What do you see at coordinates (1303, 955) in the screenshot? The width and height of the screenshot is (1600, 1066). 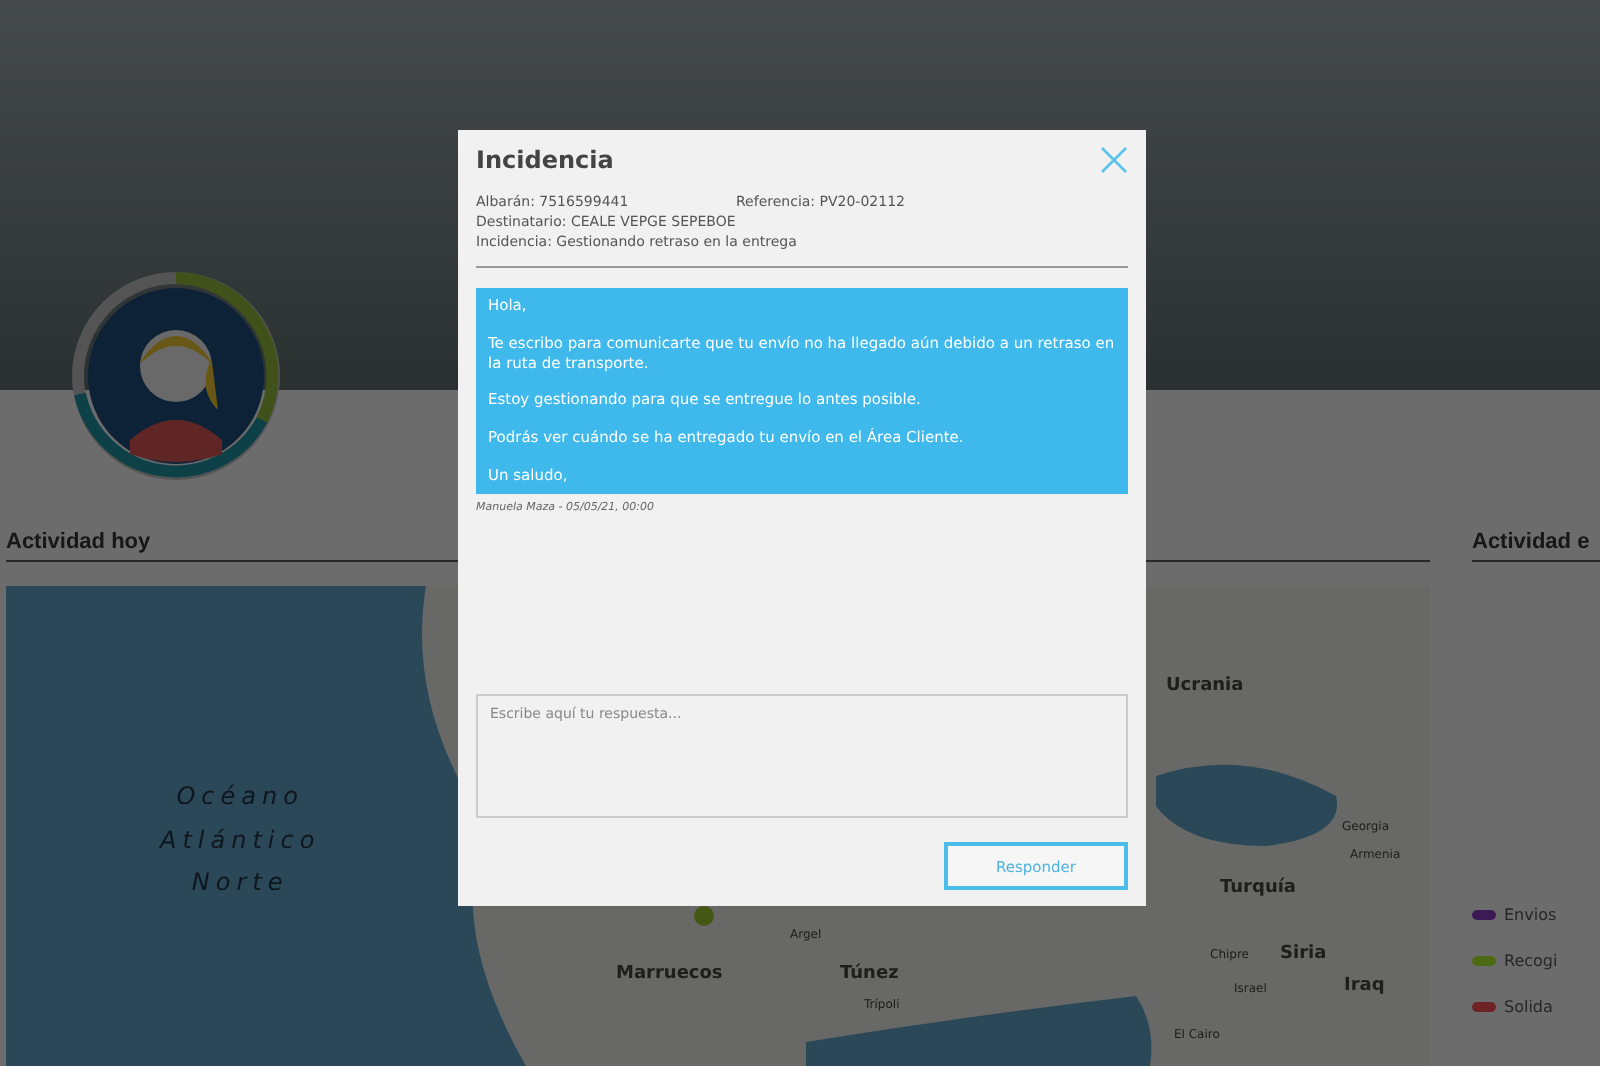 I see `map-label: Siria` at bounding box center [1303, 955].